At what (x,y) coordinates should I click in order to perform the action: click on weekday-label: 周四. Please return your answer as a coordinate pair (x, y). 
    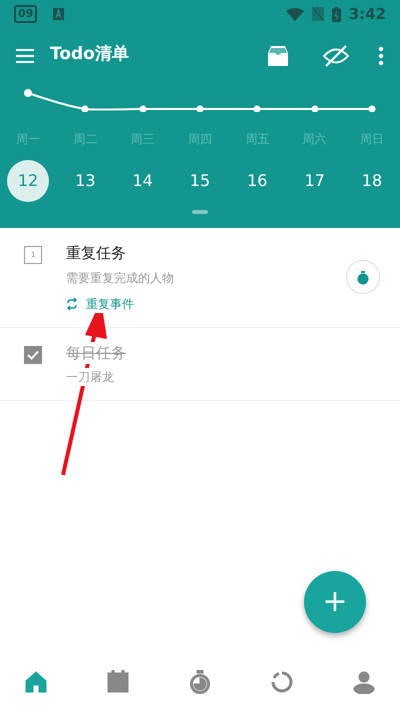
    Looking at the image, I should click on (199, 139).